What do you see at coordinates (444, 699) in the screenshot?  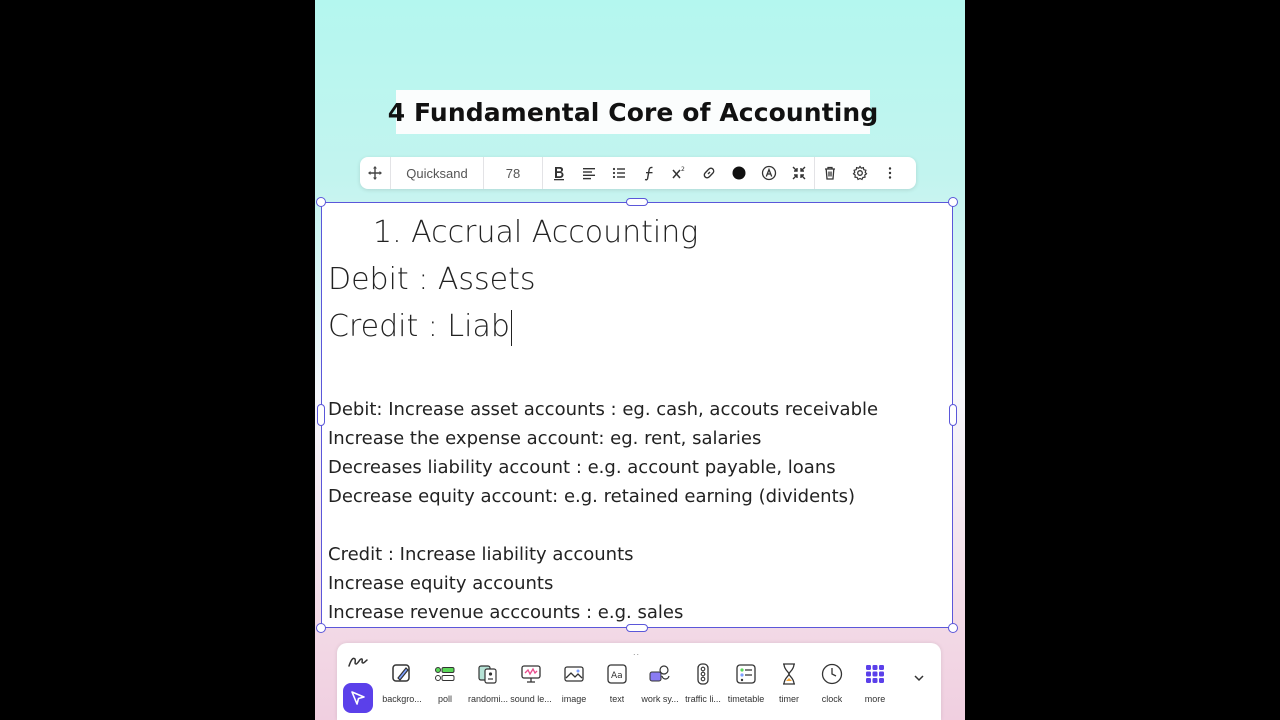 I see `dock-label: poll` at bounding box center [444, 699].